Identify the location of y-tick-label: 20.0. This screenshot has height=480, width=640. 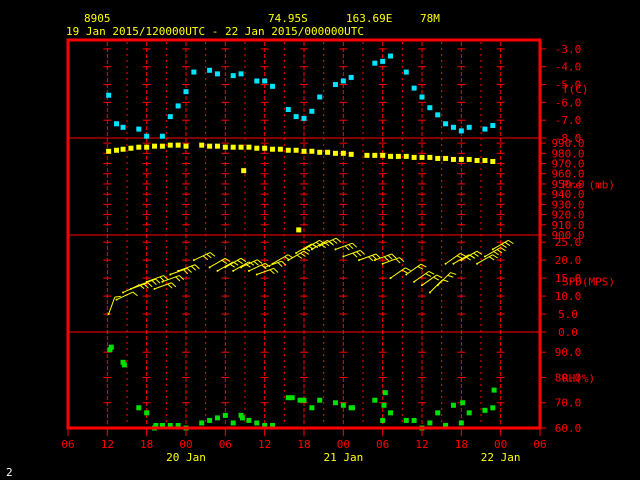
(568, 260).